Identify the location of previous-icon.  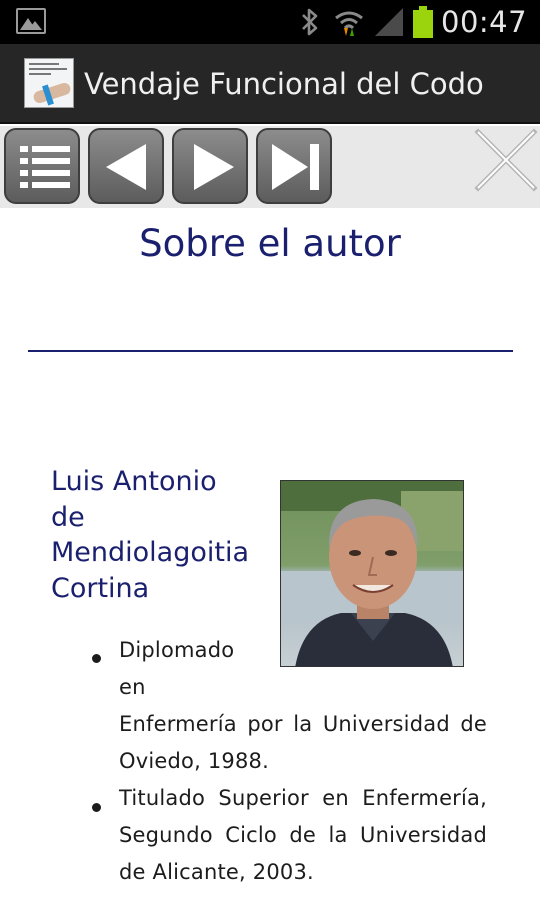
(126, 167).